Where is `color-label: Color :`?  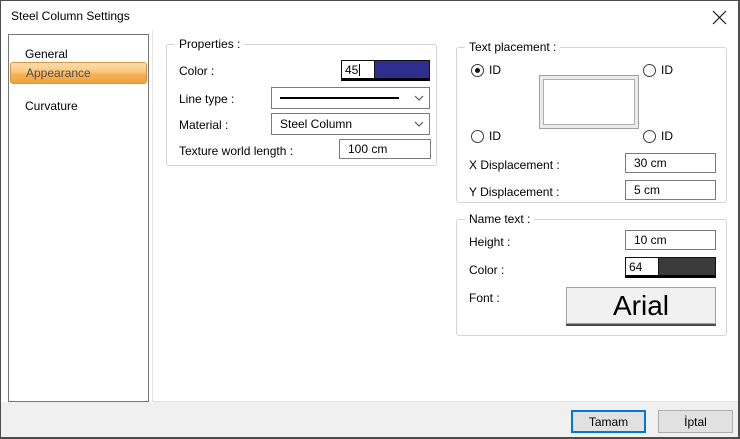
color-label: Color : is located at coordinates (197, 71).